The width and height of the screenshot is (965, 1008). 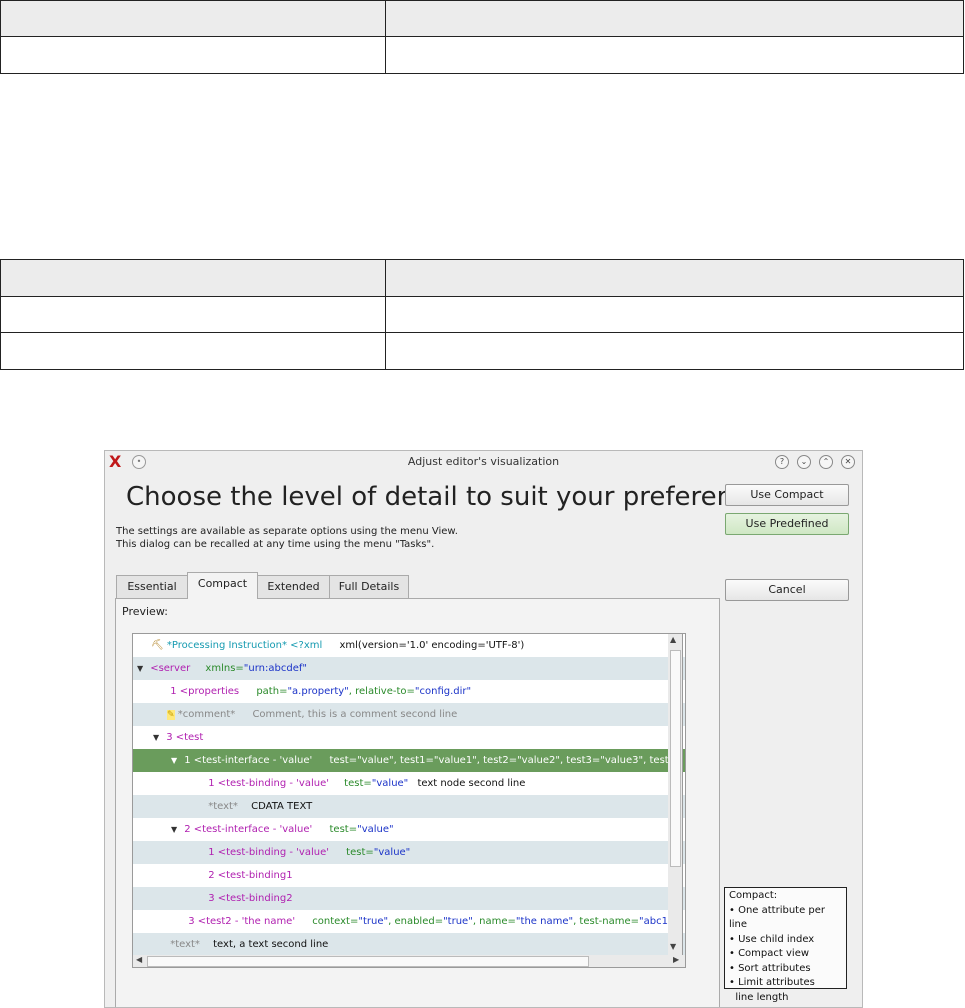 I want to click on tab-extended: Extended, so click(x=293, y=586).